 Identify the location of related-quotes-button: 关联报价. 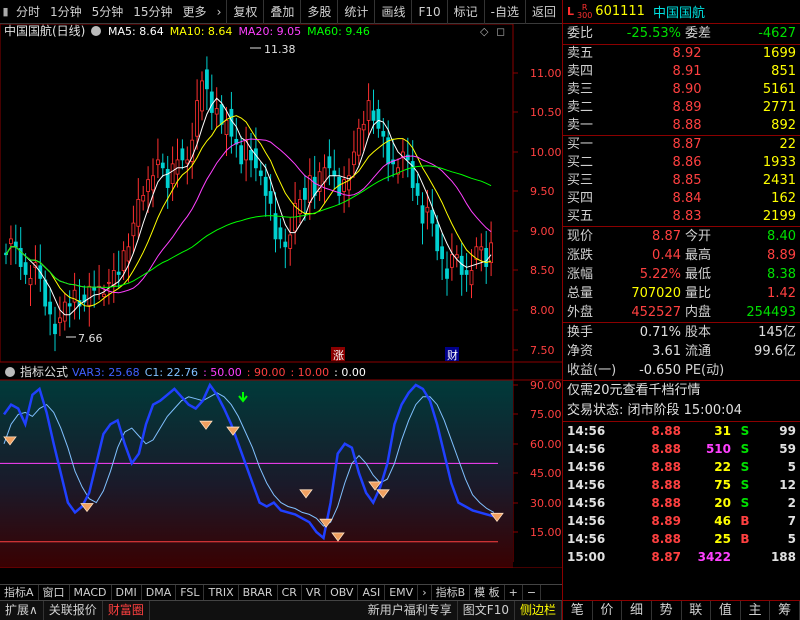
(73, 610).